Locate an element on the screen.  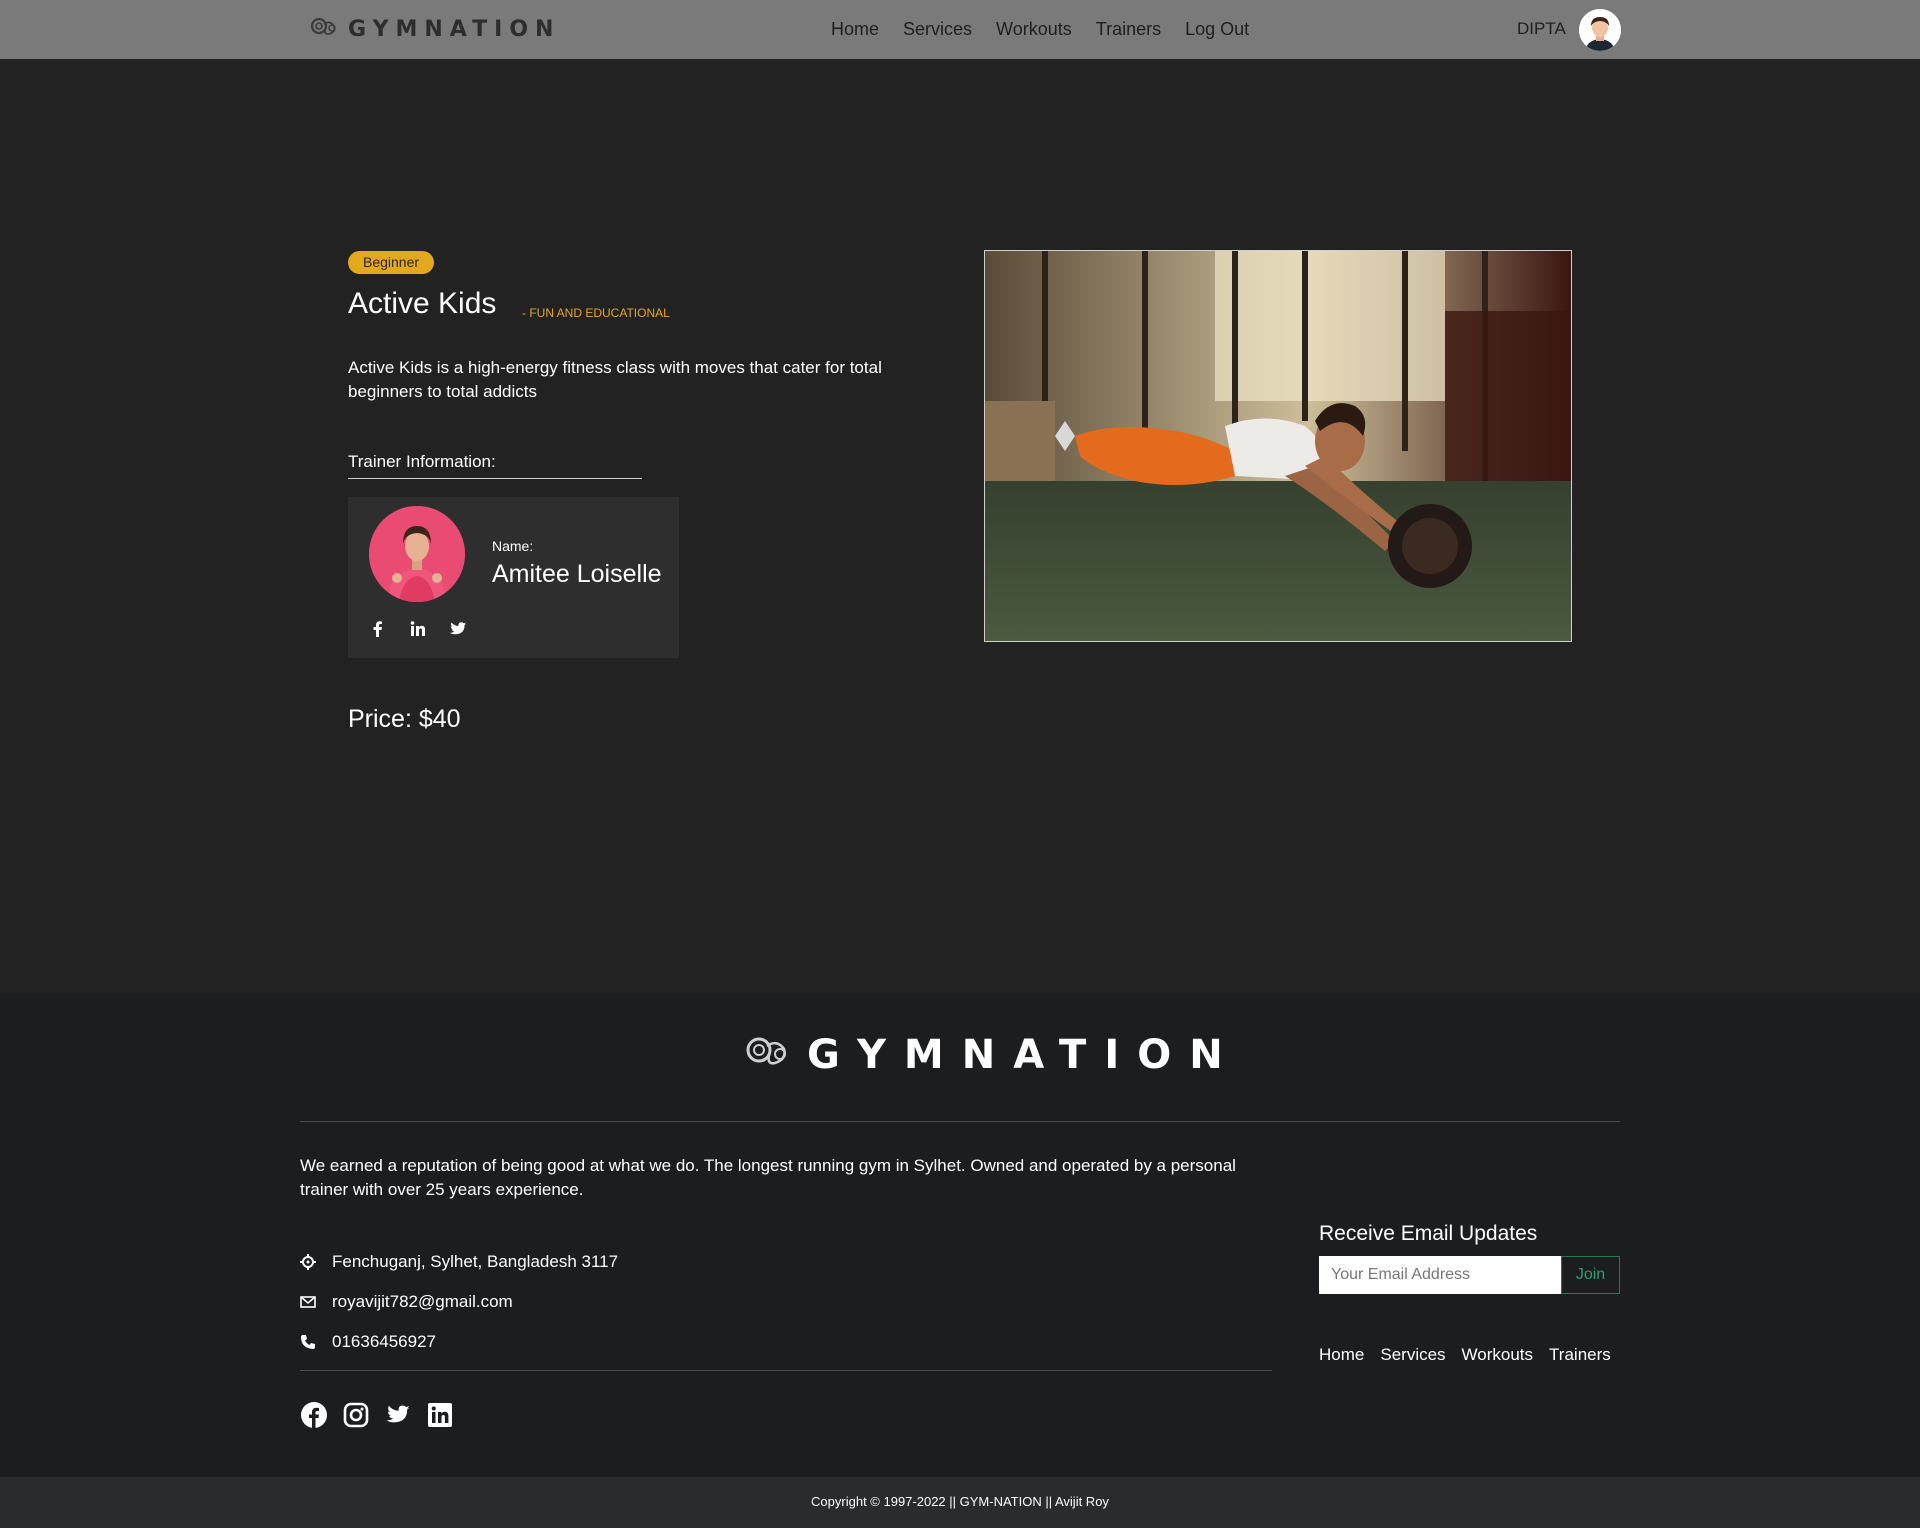
location-crosshair-icon is located at coordinates (308, 1262).